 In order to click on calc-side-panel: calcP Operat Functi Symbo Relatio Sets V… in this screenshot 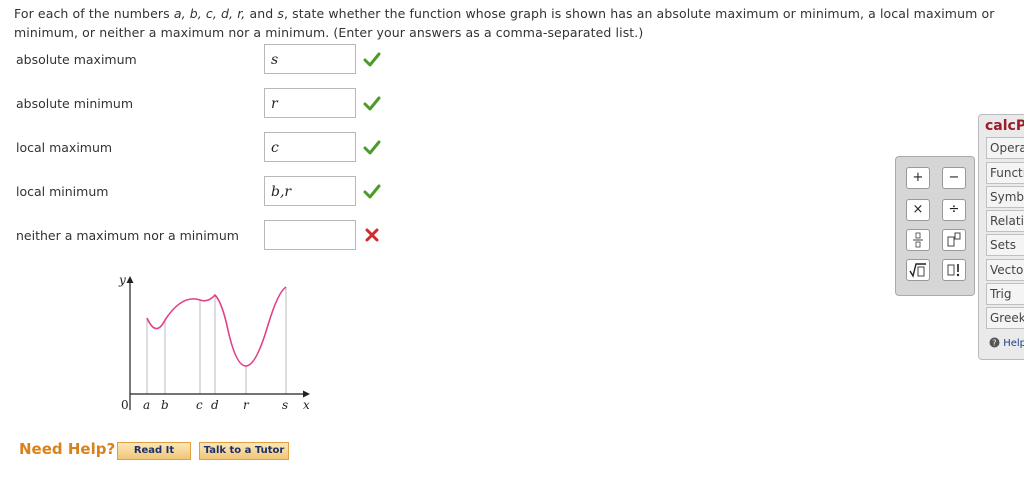, I will do `click(1001, 237)`.